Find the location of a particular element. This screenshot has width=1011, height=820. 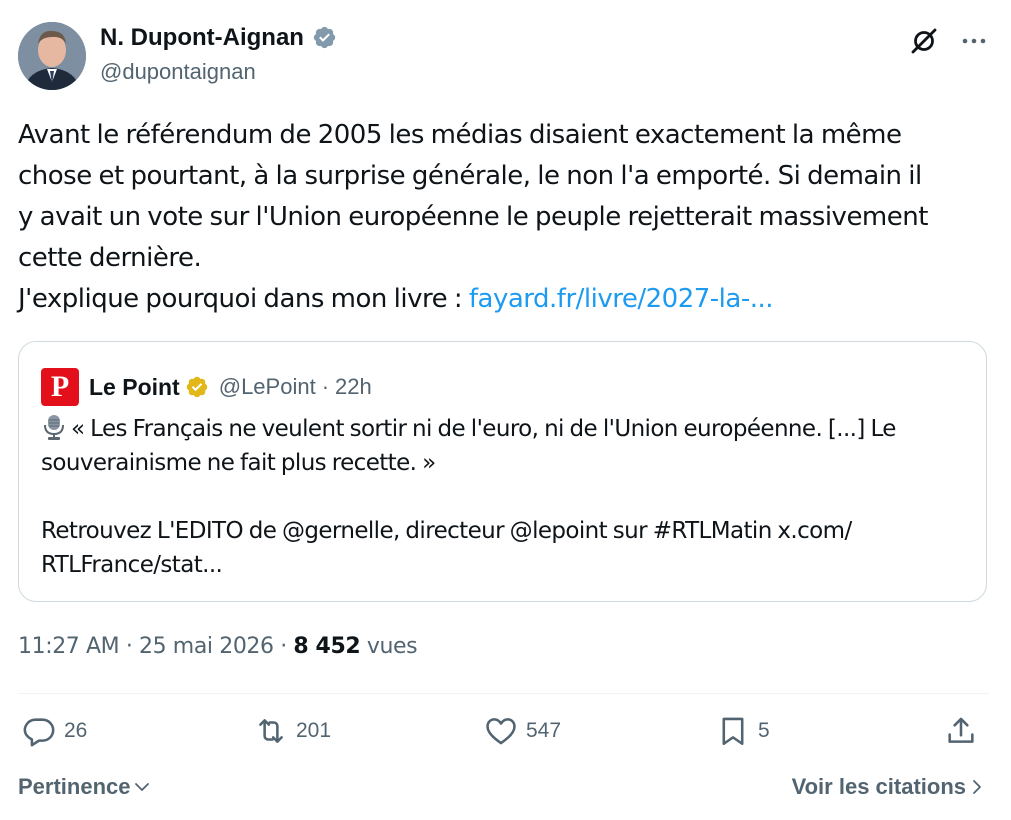

tweet-top-actions is located at coordinates (949, 41).